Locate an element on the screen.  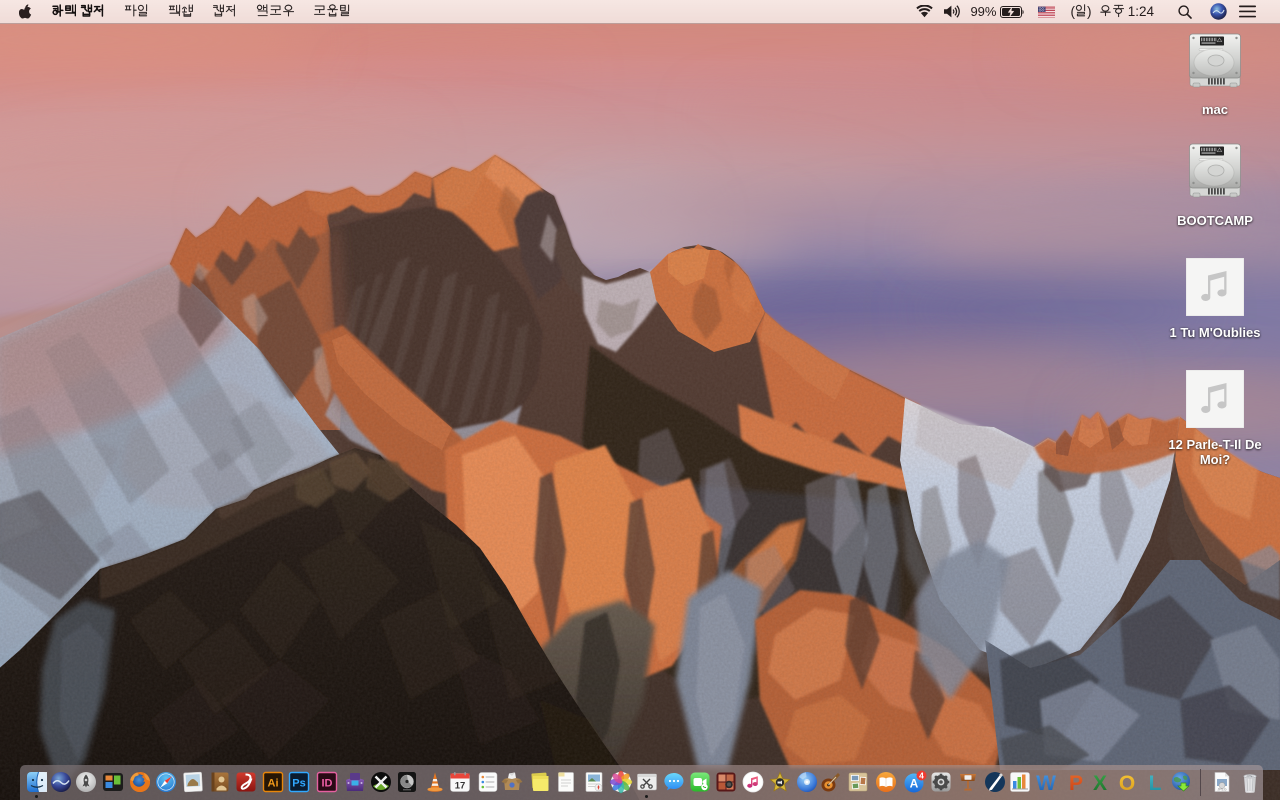
svg-text: ID is located at coordinates (327, 784).